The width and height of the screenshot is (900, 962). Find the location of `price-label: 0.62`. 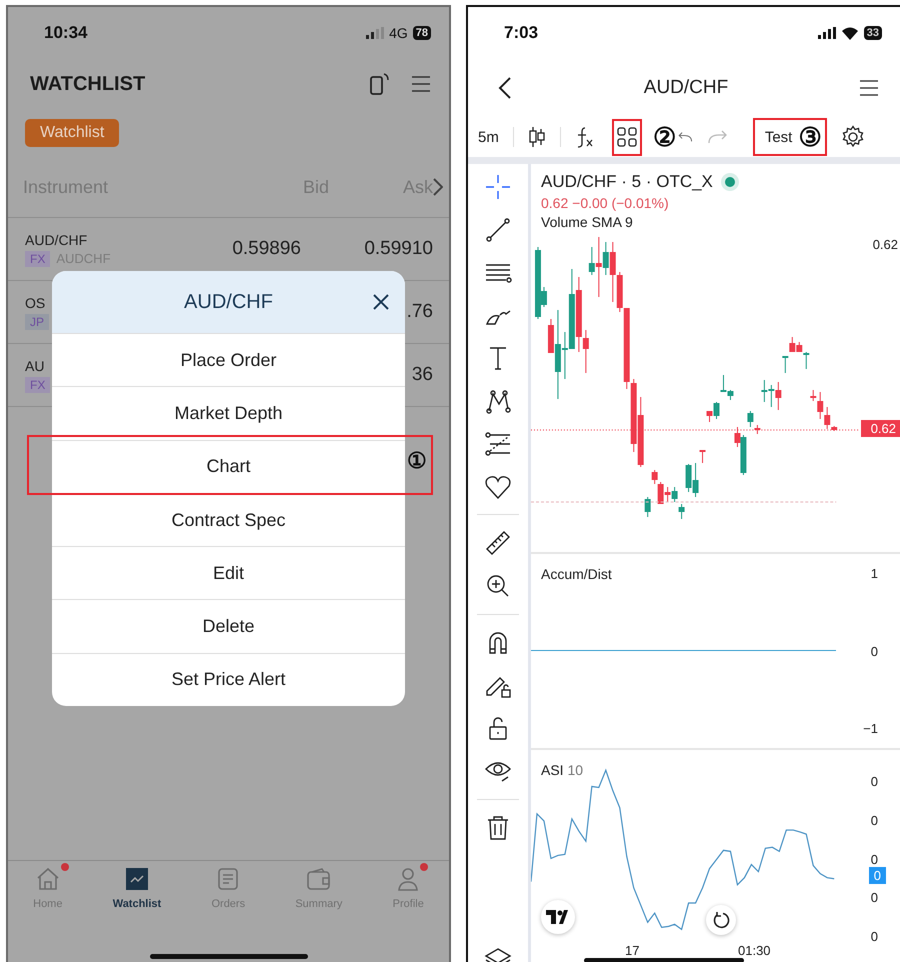

price-label: 0.62 is located at coordinates (880, 428).